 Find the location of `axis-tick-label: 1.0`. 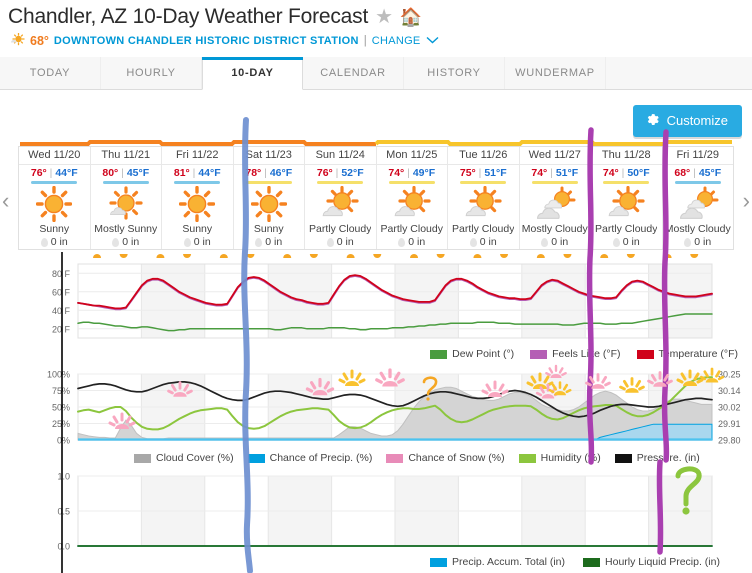

axis-tick-label: 1.0 is located at coordinates (63, 477).